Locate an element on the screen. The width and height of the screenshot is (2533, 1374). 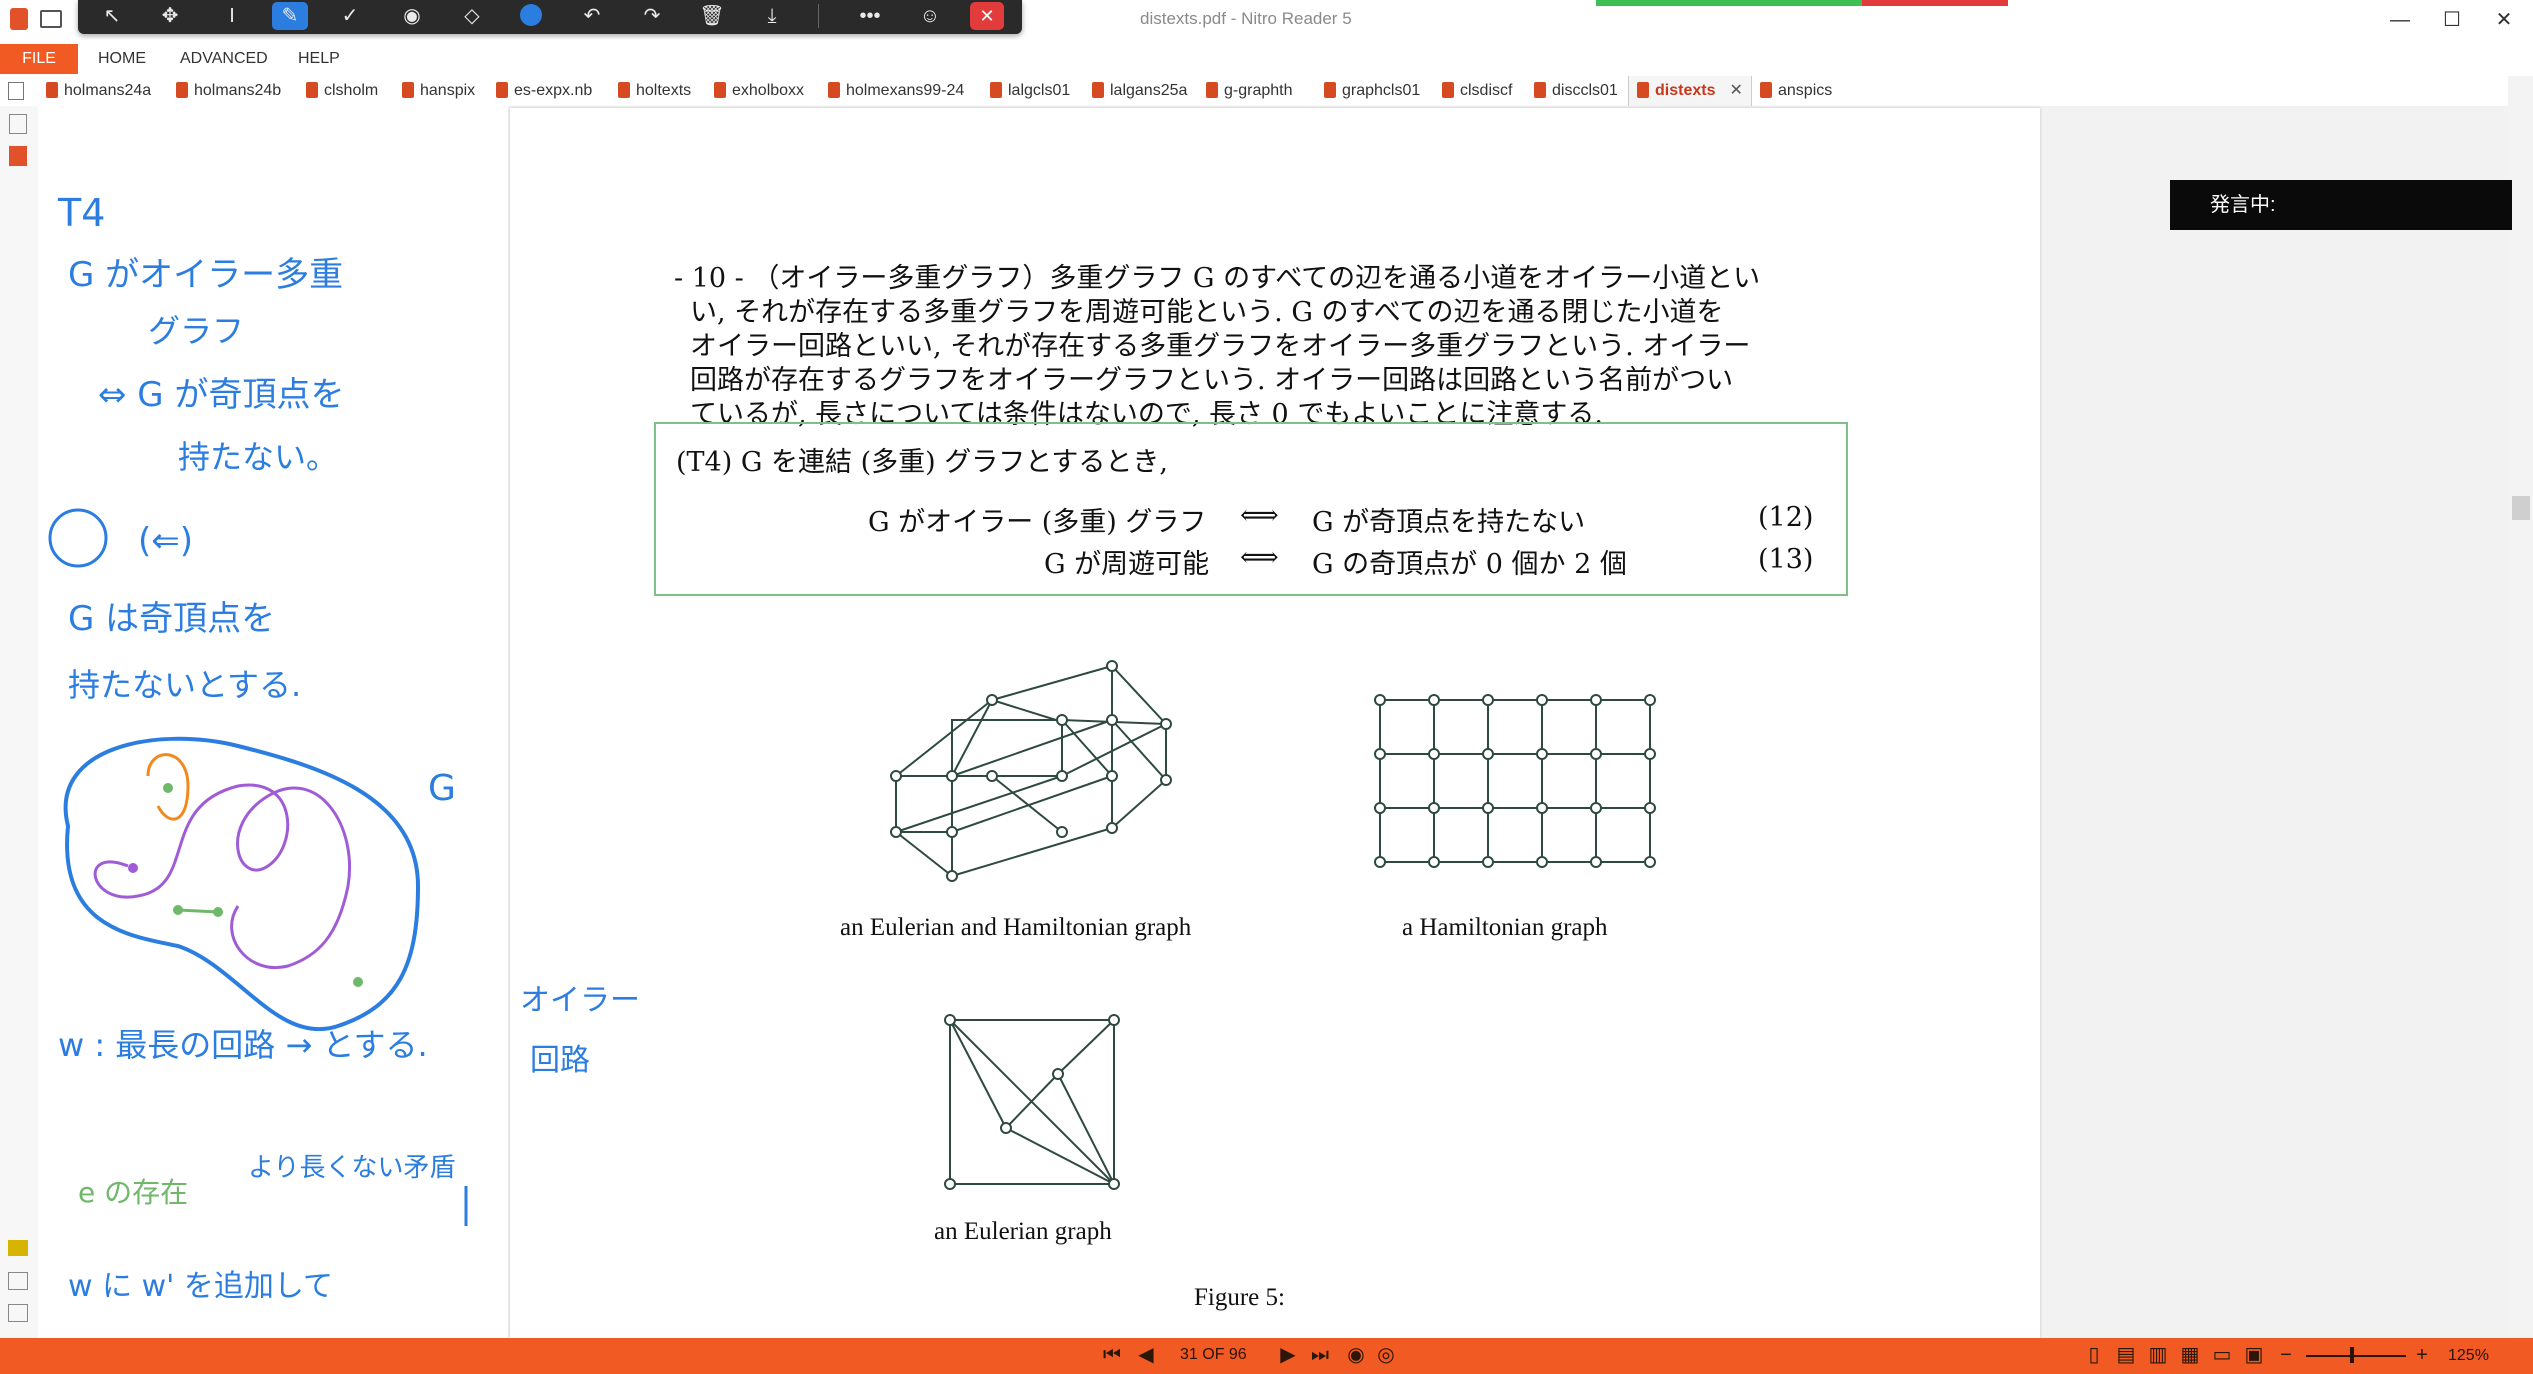
layers-icon is located at coordinates (18, 1313).